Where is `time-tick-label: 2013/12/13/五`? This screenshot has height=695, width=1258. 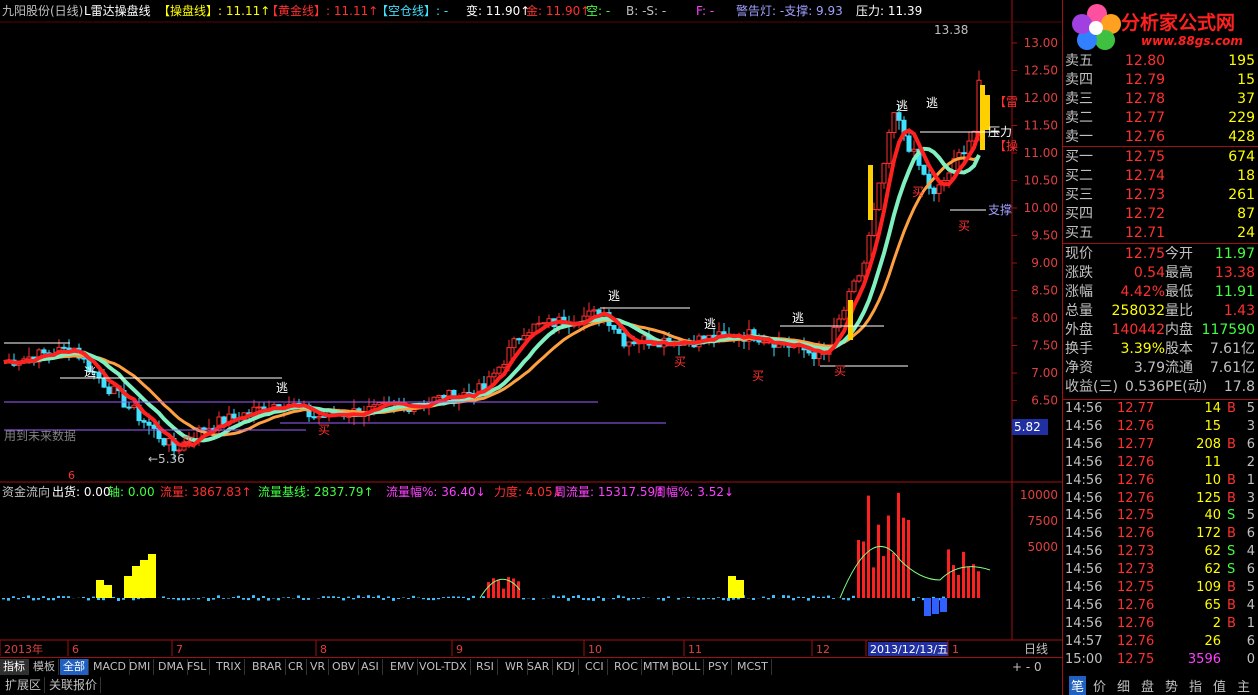
time-tick-label: 2013/12/13/五 is located at coordinates (909, 649).